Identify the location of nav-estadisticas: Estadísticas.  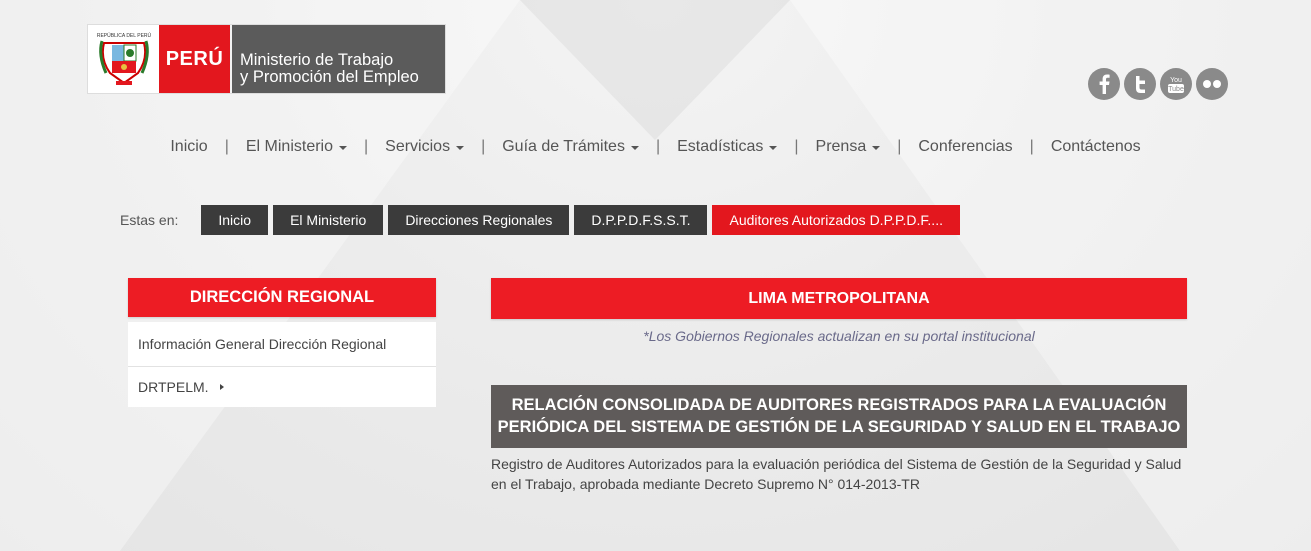
(727, 147).